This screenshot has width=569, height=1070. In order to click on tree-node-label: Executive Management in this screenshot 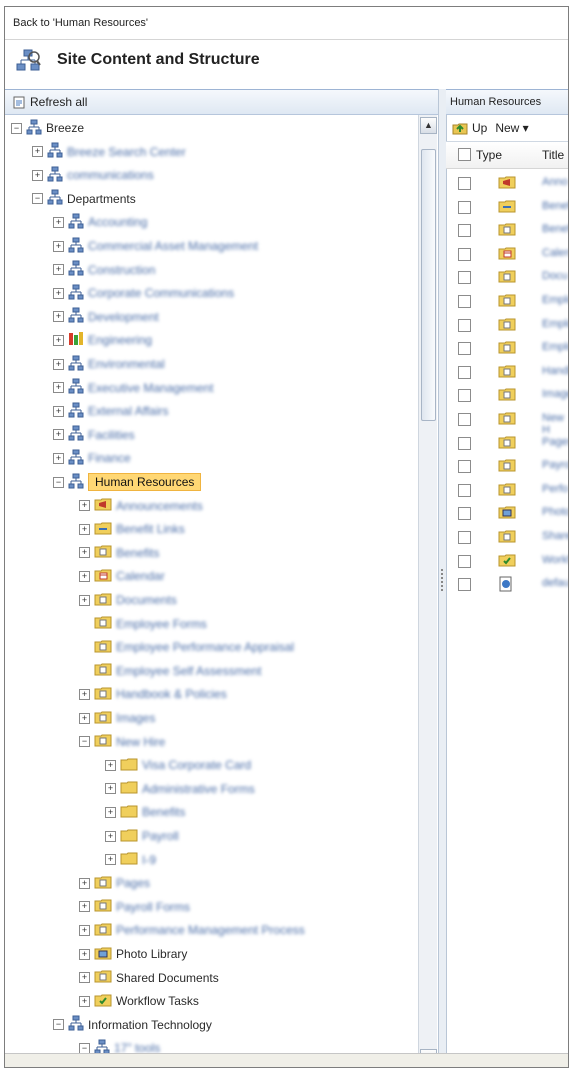, I will do `click(150, 388)`.